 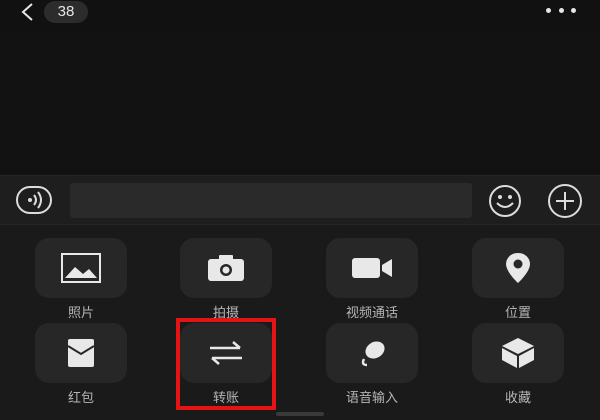 I want to click on favorites-icon, so click(x=518, y=353).